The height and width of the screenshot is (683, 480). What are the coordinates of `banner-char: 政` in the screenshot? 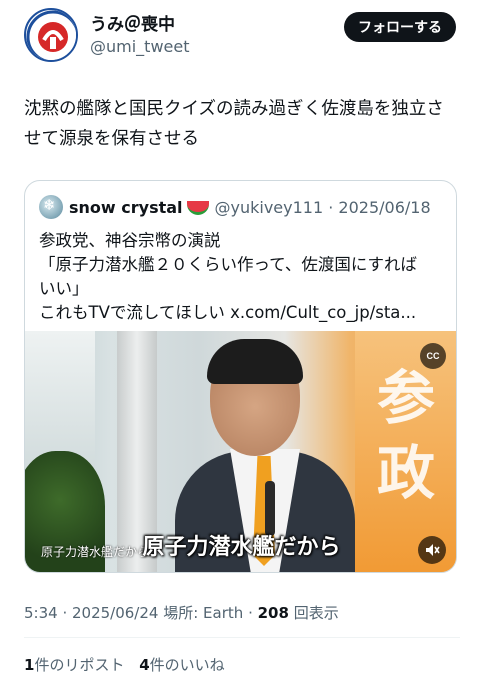 It's located at (406, 473).